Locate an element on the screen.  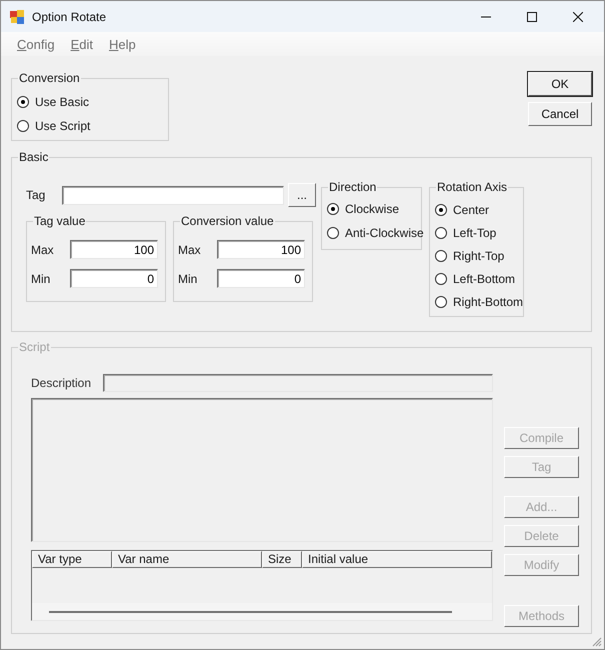
radio-label: Use Basic is located at coordinates (62, 102).